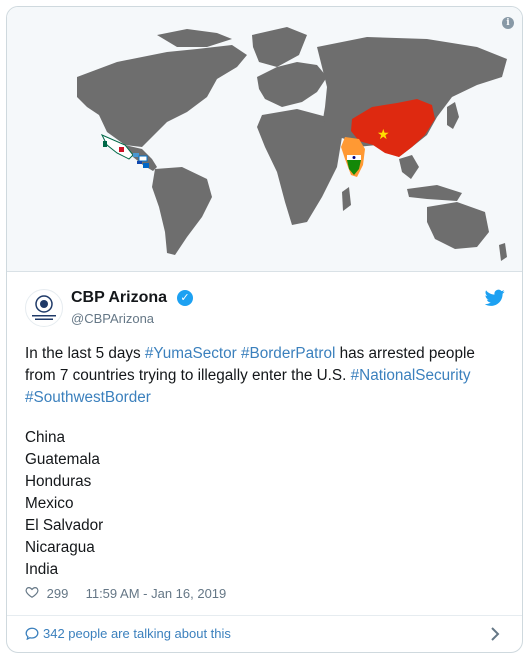 The width and height of the screenshot is (529, 659). Describe the element at coordinates (64, 525) in the screenshot. I see `list-item: El Salvador` at that location.